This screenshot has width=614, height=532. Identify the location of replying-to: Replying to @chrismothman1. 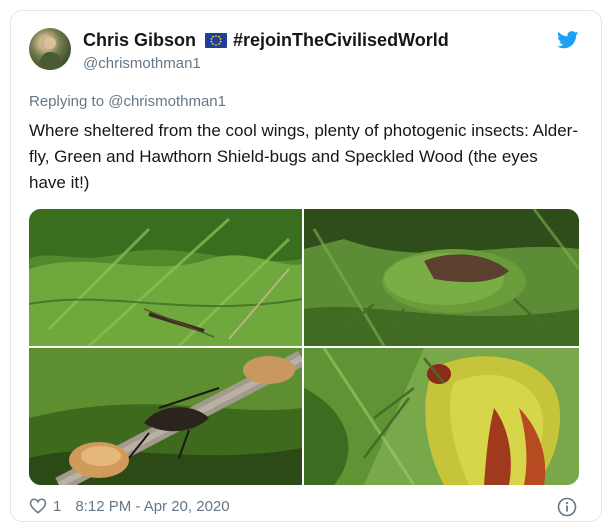
(127, 101).